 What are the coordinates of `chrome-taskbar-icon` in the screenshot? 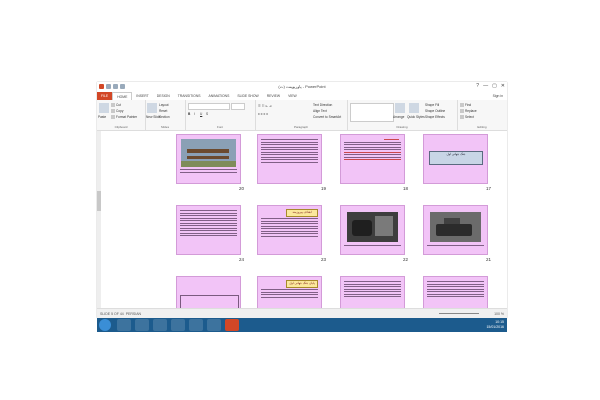 It's located at (160, 325).